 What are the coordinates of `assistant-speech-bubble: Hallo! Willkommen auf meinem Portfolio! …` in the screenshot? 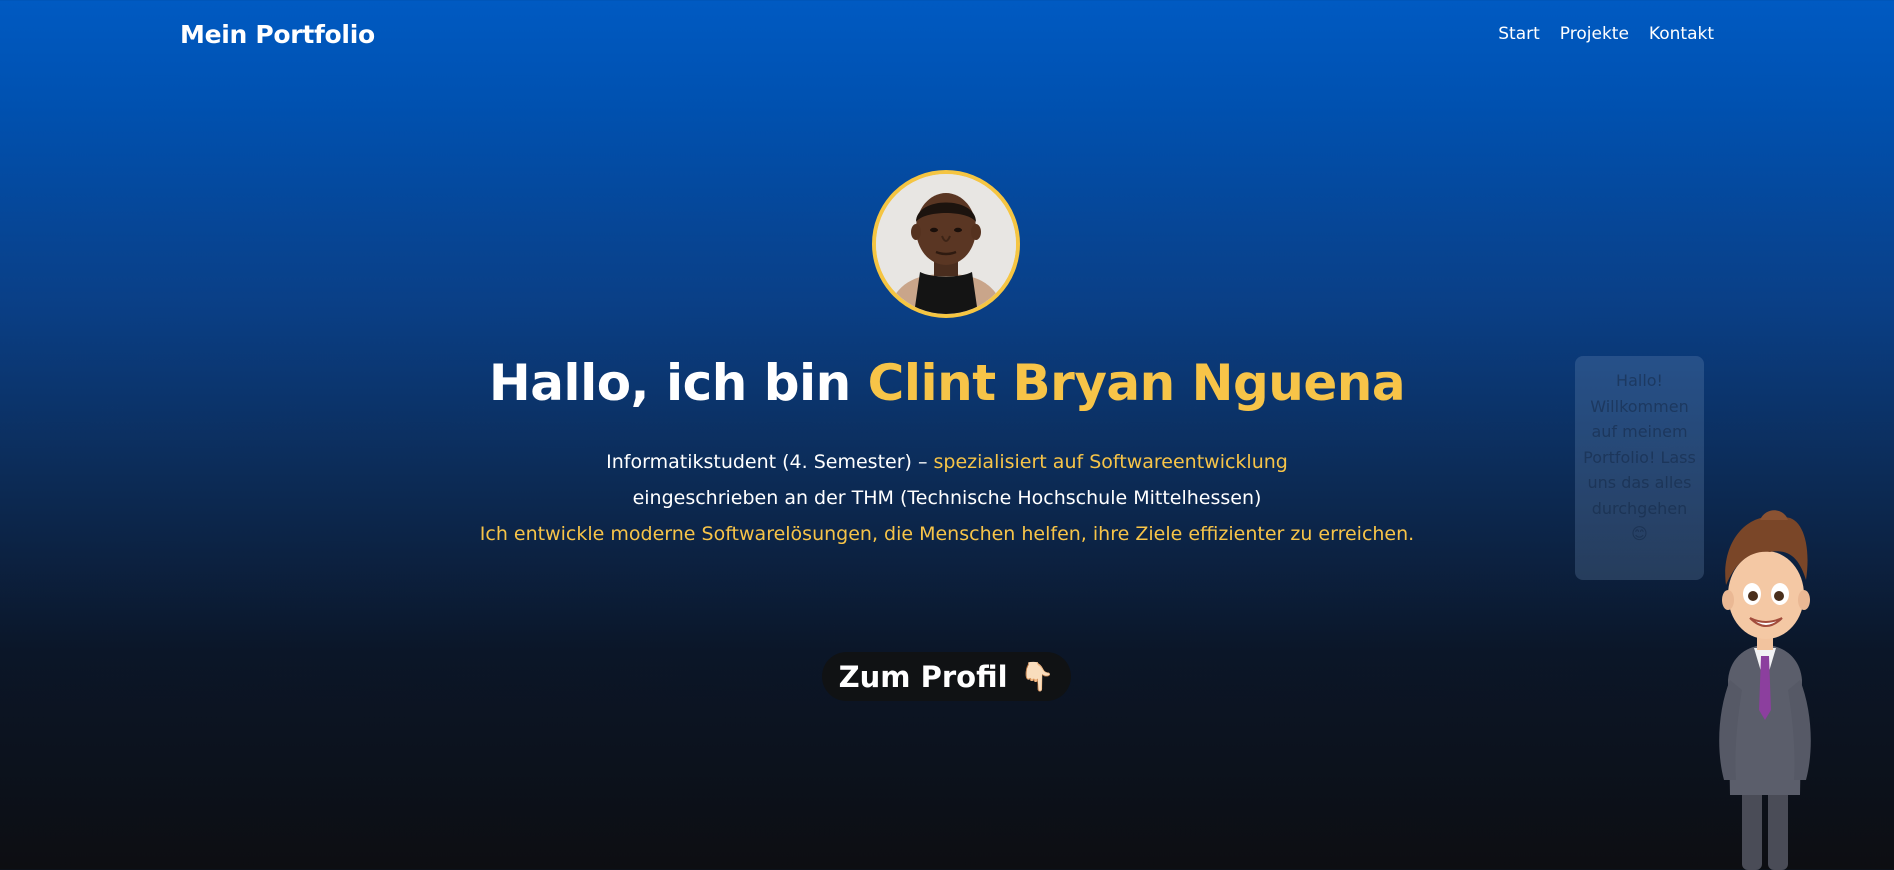 It's located at (1639, 468).